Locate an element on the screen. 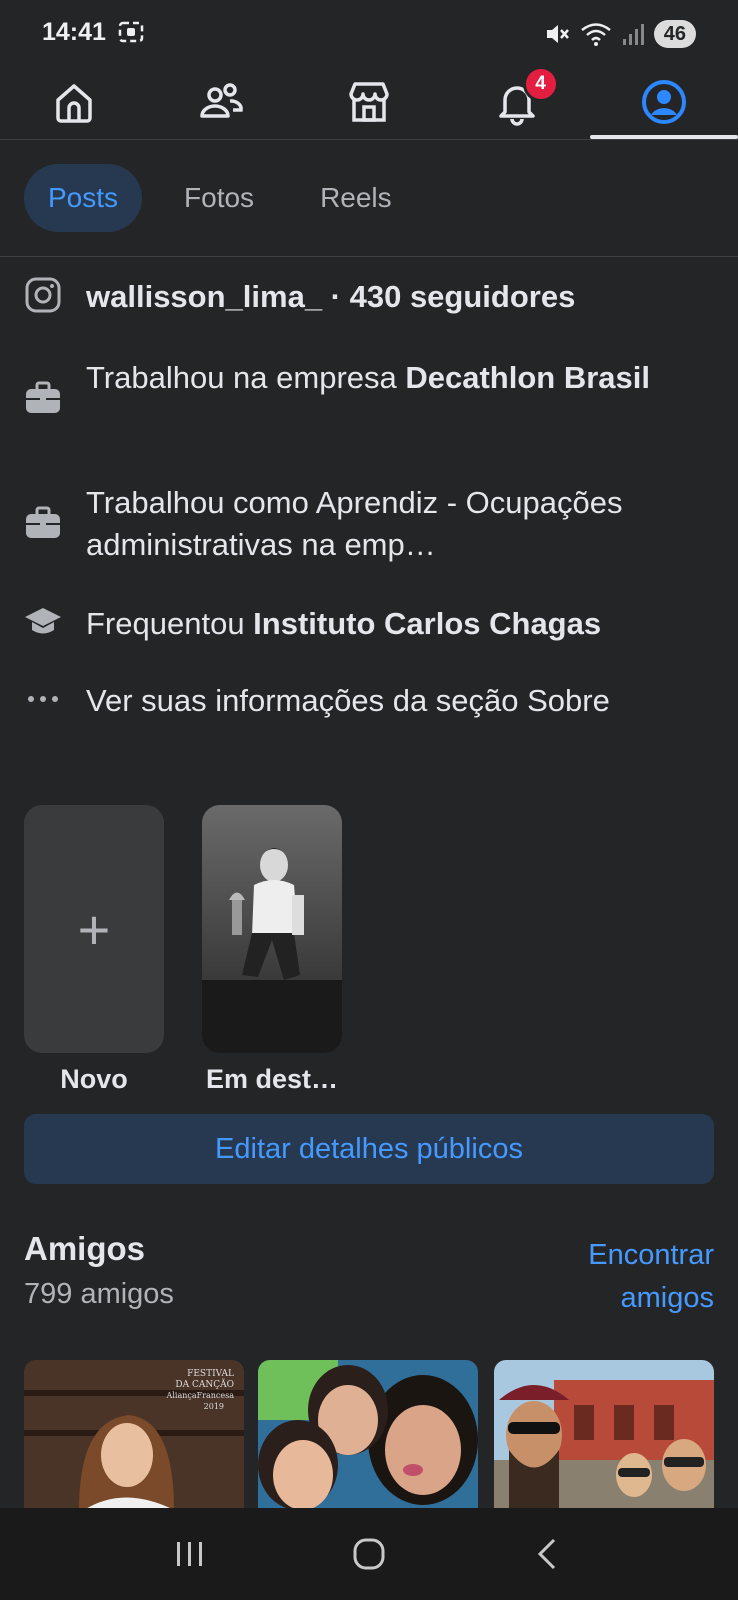 This screenshot has width=738, height=1600. mute-icon is located at coordinates (557, 34).